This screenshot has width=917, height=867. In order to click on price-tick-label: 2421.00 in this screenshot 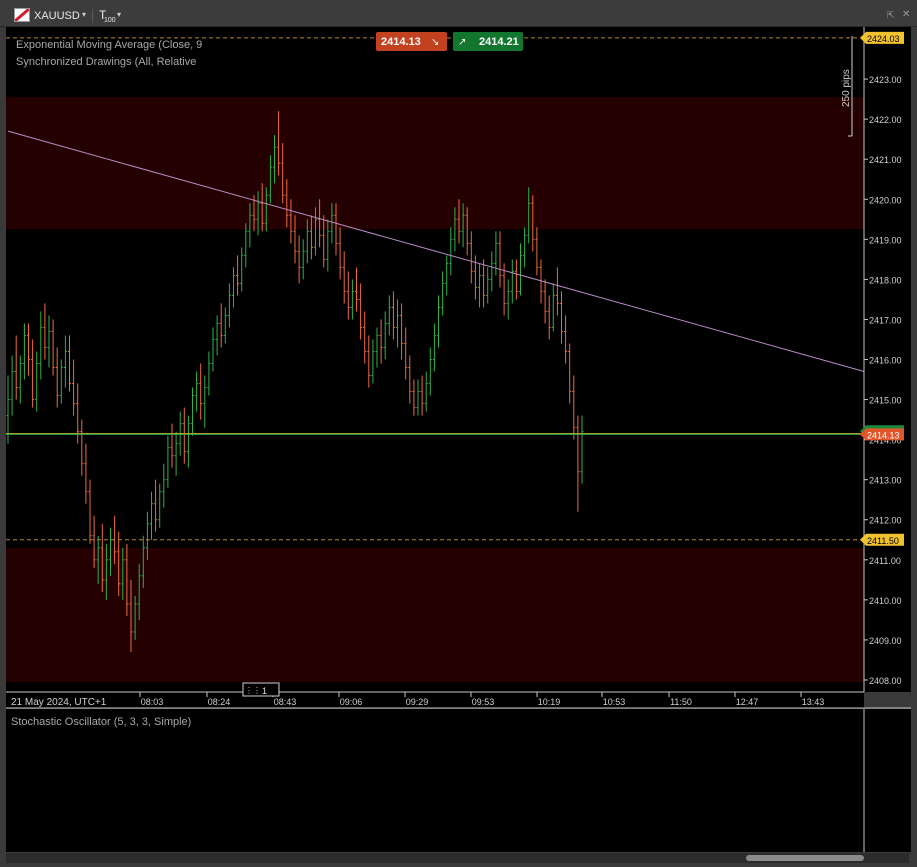, I will do `click(885, 160)`.